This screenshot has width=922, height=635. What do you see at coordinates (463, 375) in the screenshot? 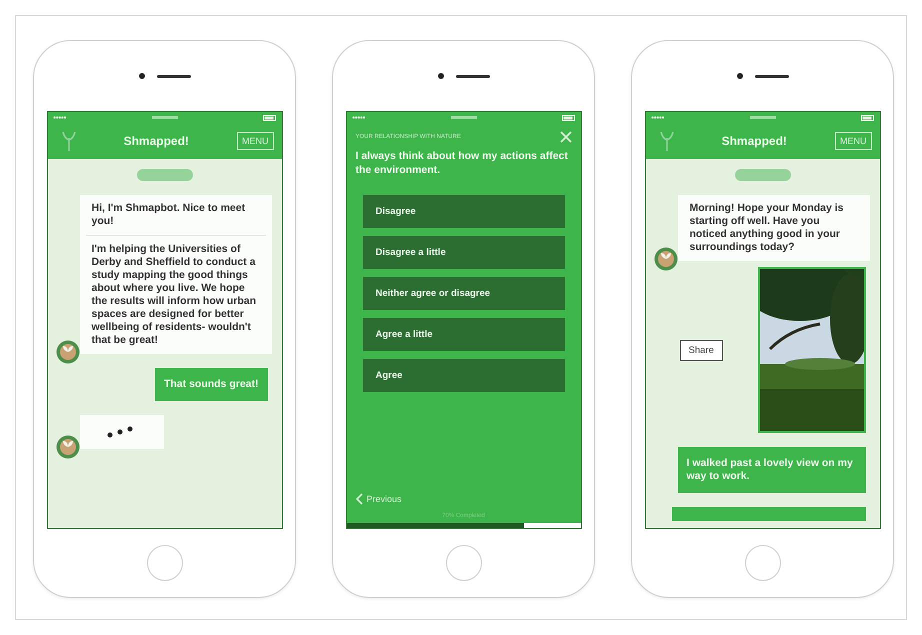
I see `answer-option: Agree` at bounding box center [463, 375].